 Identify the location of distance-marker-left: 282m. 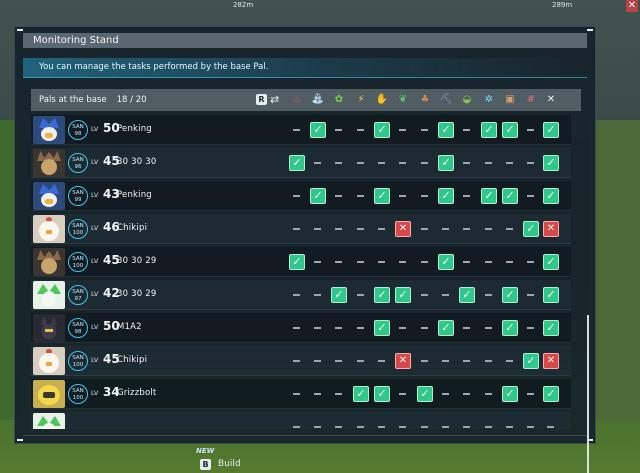
(243, 5).